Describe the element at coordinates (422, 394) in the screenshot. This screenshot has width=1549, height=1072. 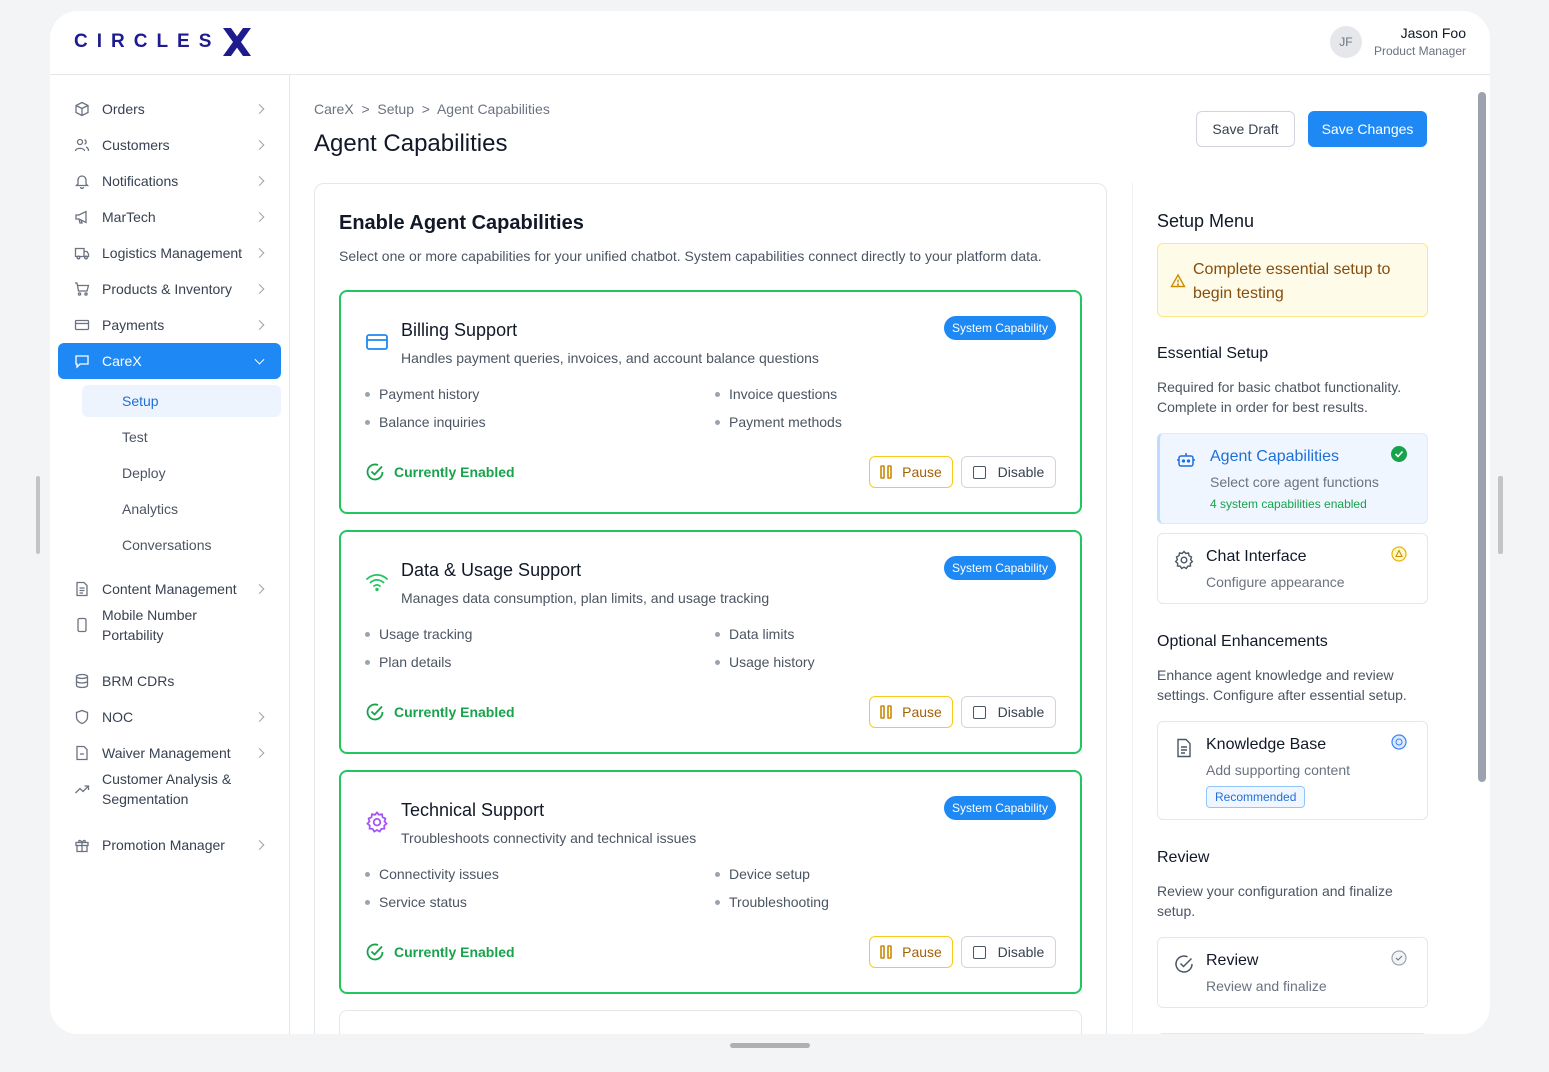
I see `feature-item: Payment history` at that location.